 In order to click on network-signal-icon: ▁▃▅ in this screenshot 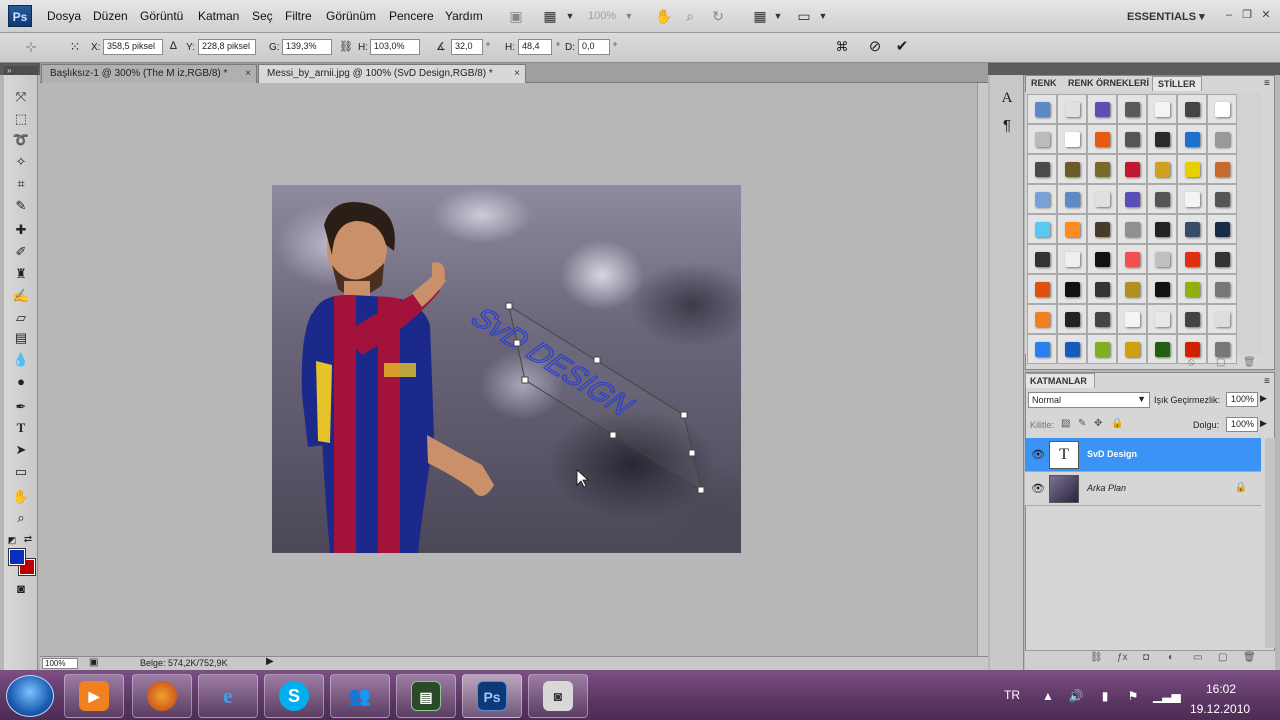, I will do `click(1167, 696)`.